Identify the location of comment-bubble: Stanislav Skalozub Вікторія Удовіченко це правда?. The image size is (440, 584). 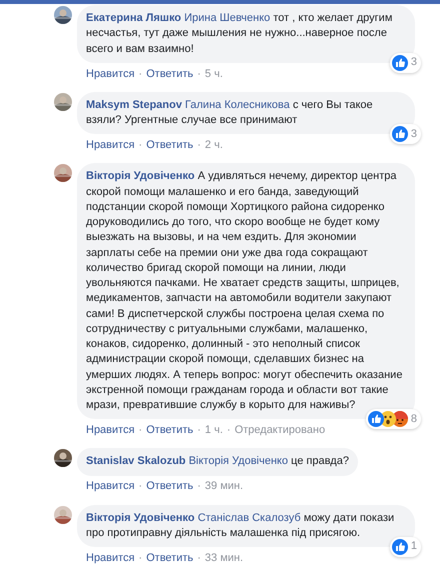
(217, 462).